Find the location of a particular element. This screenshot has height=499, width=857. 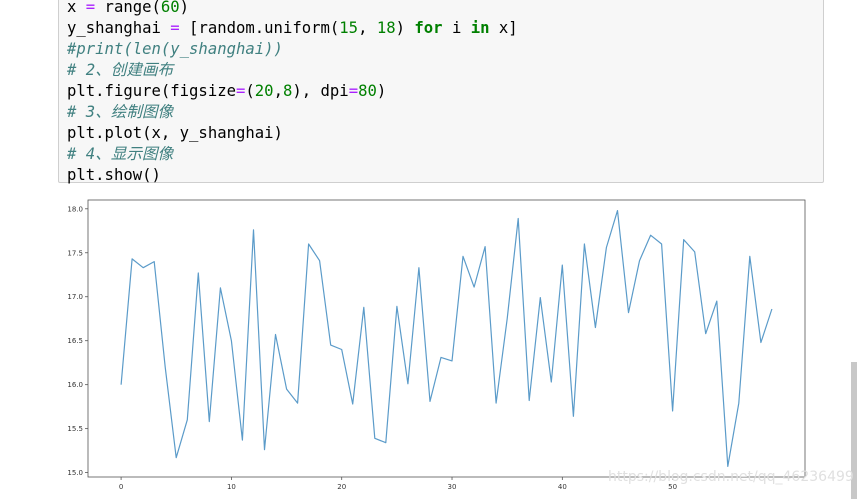

y-tick-label: 16.0 is located at coordinates (75, 385).